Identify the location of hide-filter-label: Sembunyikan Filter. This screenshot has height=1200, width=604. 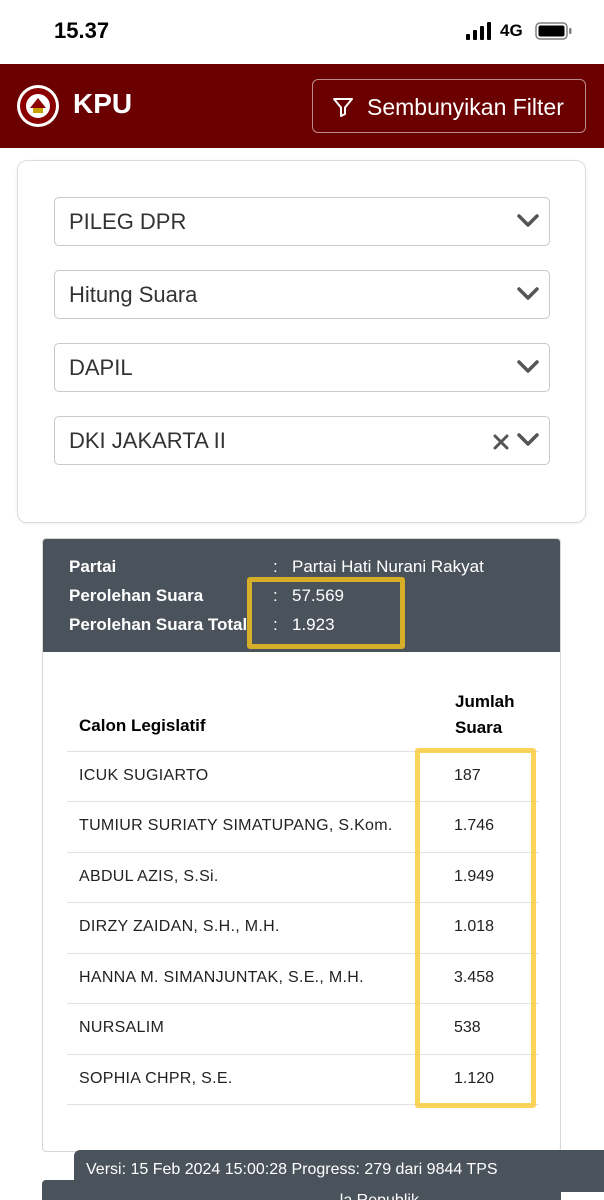
(465, 107).